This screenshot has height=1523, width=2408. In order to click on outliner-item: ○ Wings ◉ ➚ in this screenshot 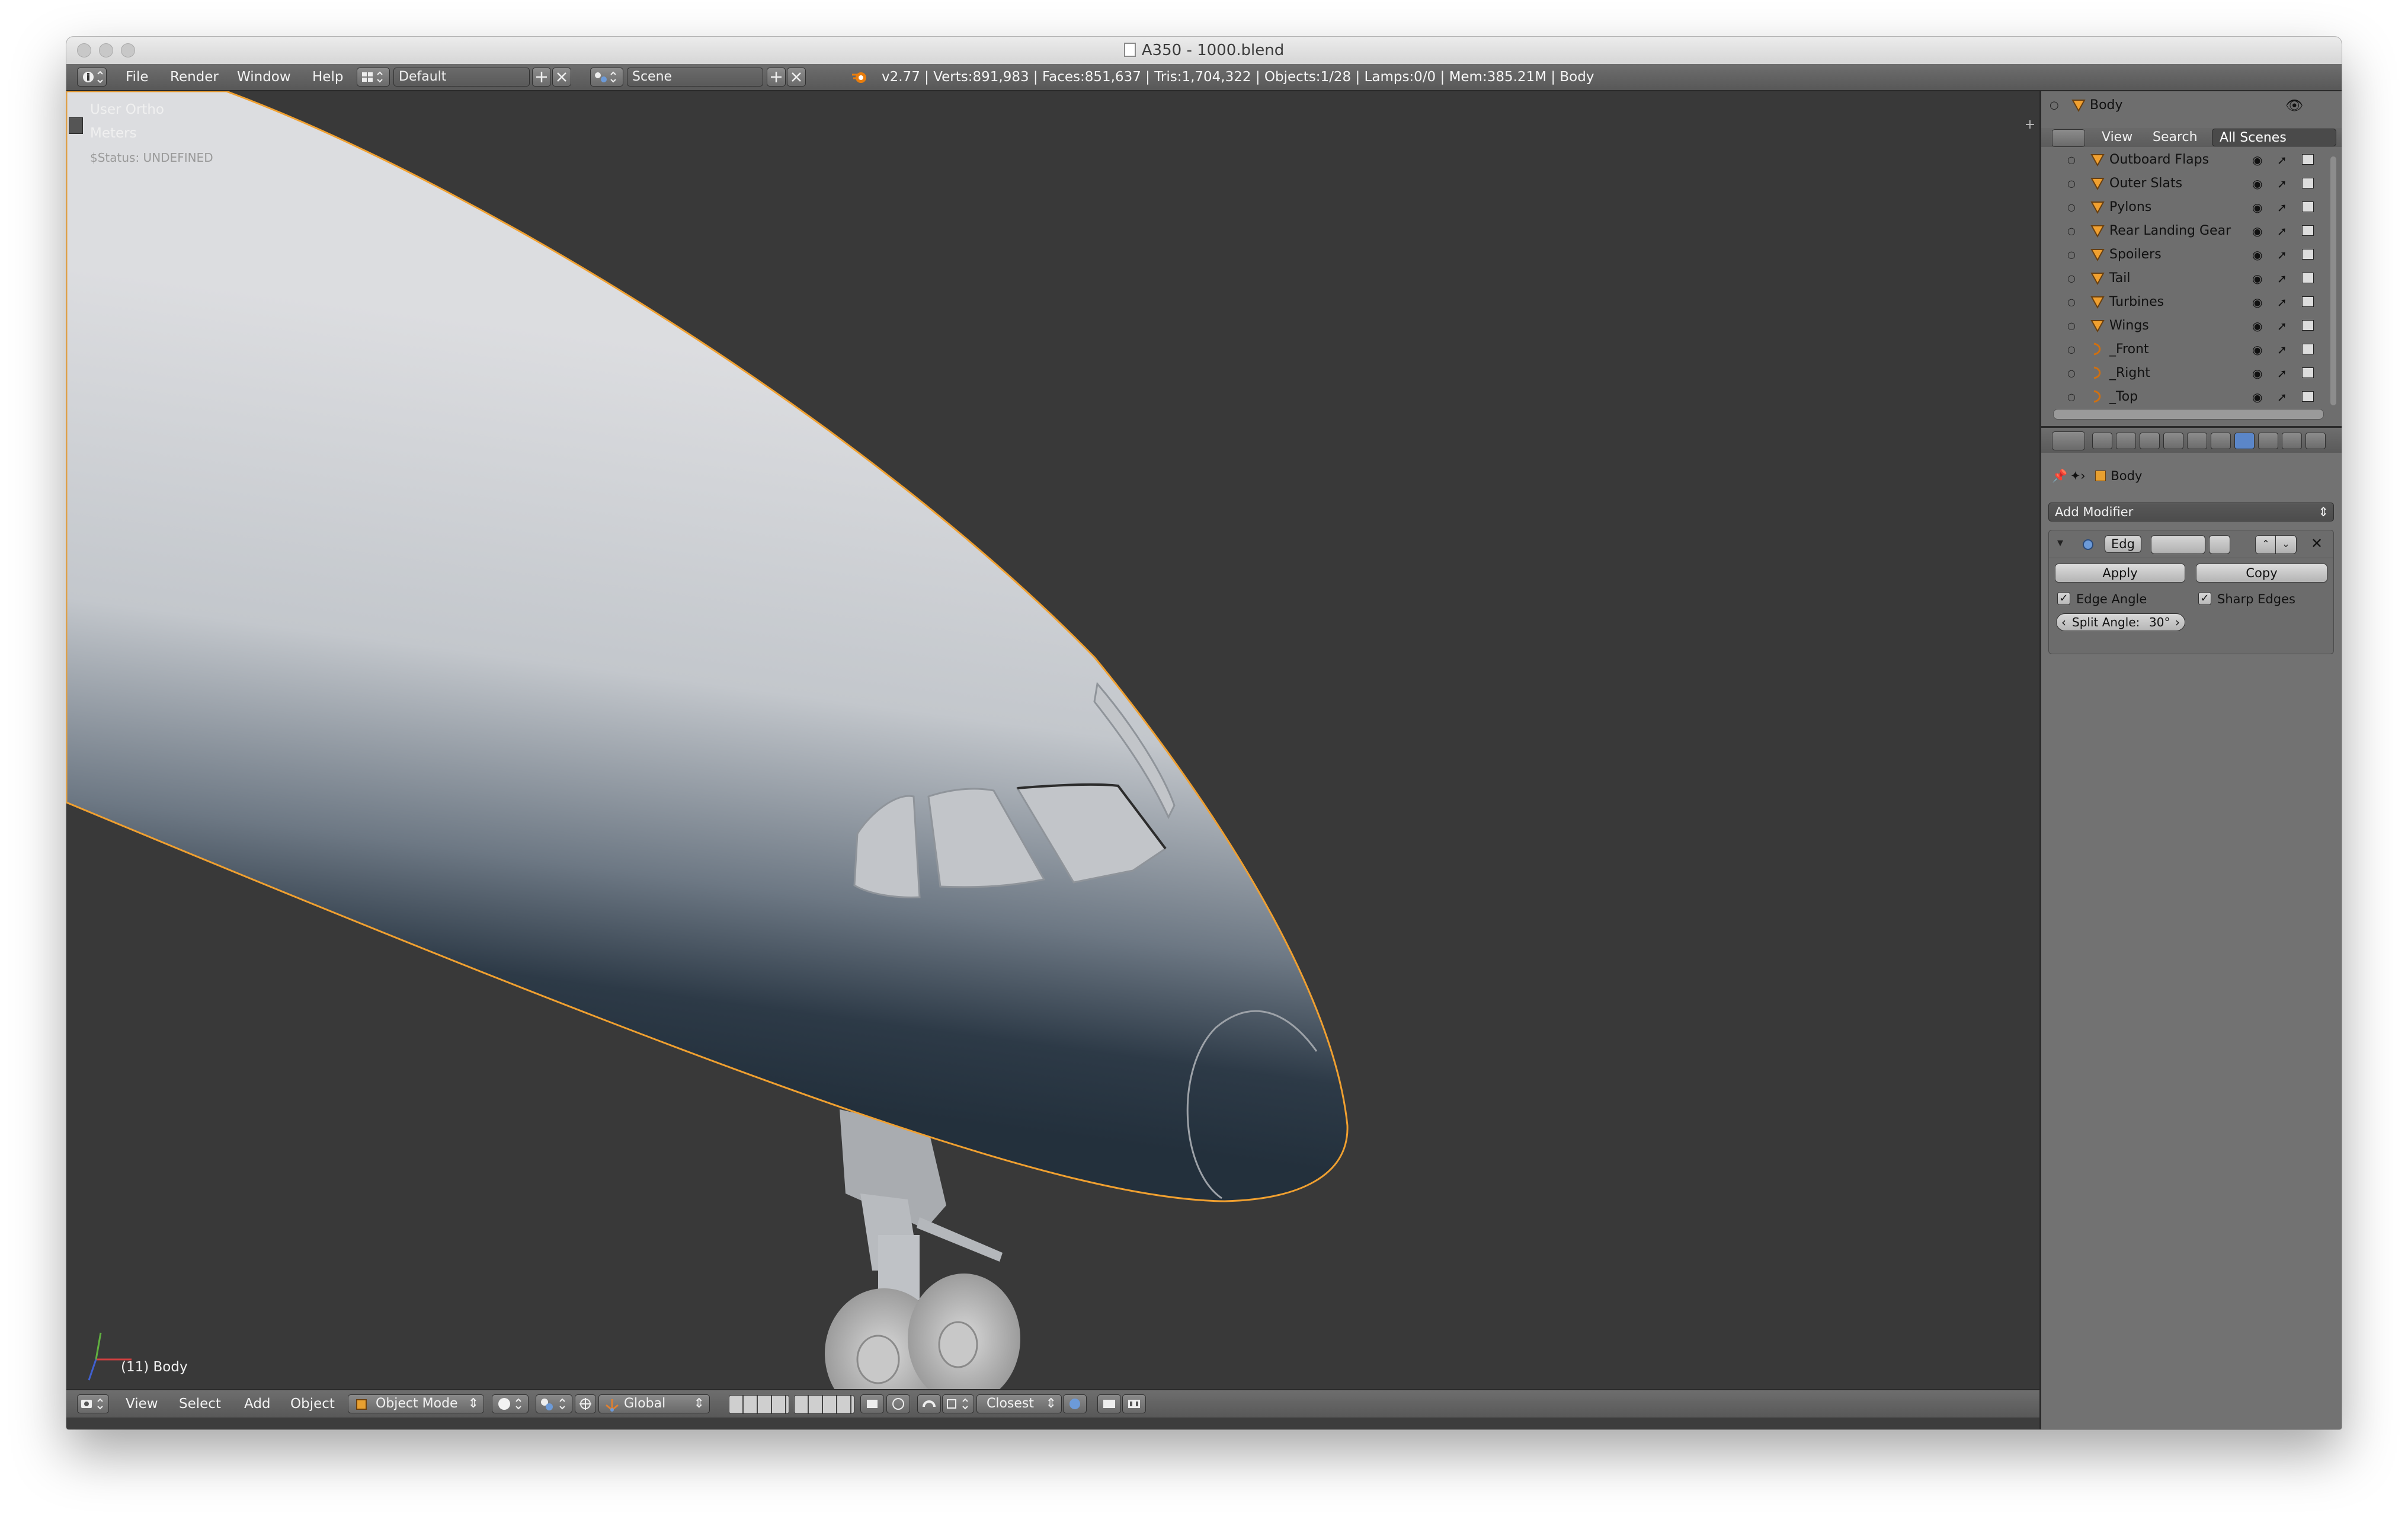, I will do `click(2183, 326)`.